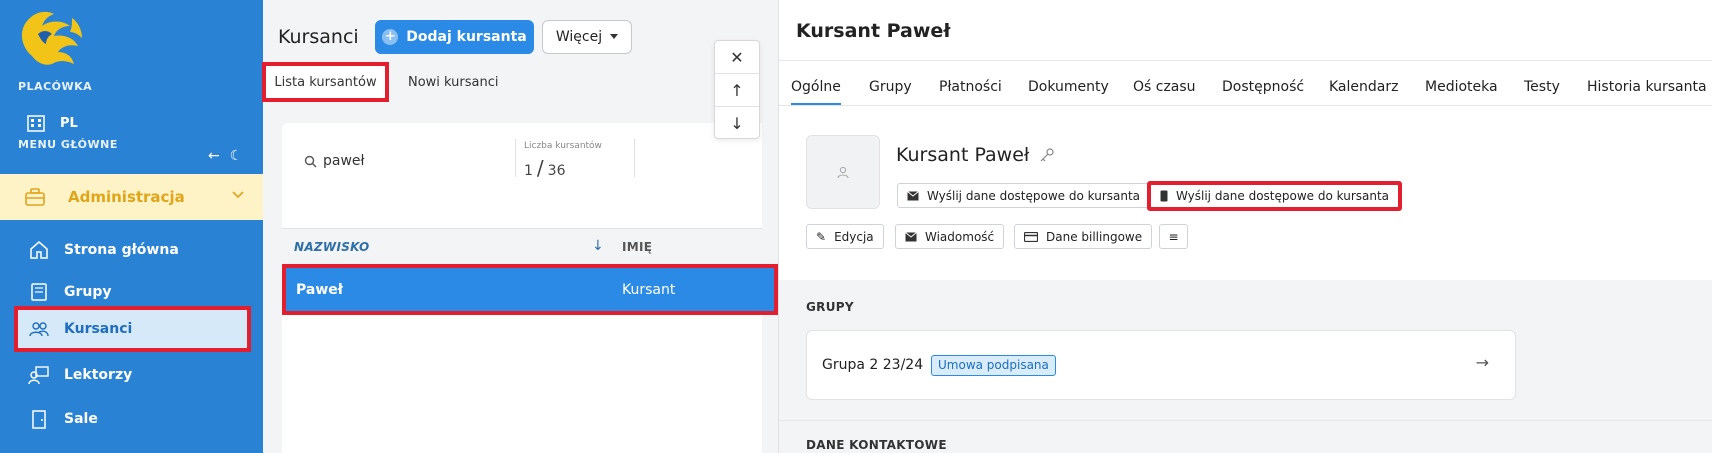 The height and width of the screenshot is (453, 1712). Describe the element at coordinates (1263, 87) in the screenshot. I see `tab-availability: Dostępność` at that location.